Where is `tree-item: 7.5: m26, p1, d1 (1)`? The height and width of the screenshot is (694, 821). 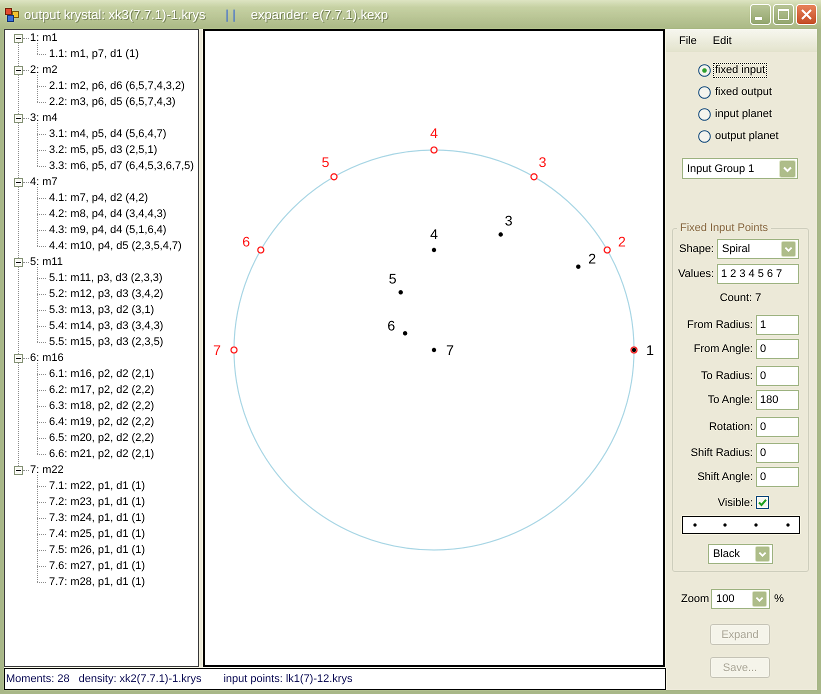
tree-item: 7.5: m26, p1, d1 (1) is located at coordinates (97, 550).